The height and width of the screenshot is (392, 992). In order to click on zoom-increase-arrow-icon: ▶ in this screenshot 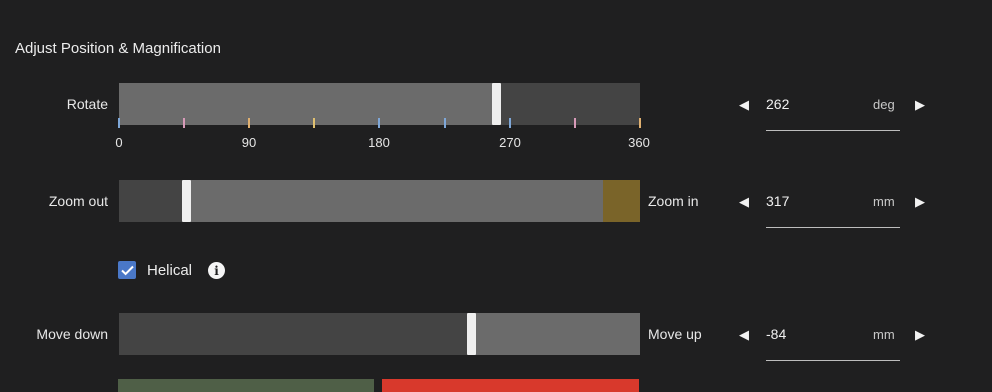, I will do `click(920, 202)`.